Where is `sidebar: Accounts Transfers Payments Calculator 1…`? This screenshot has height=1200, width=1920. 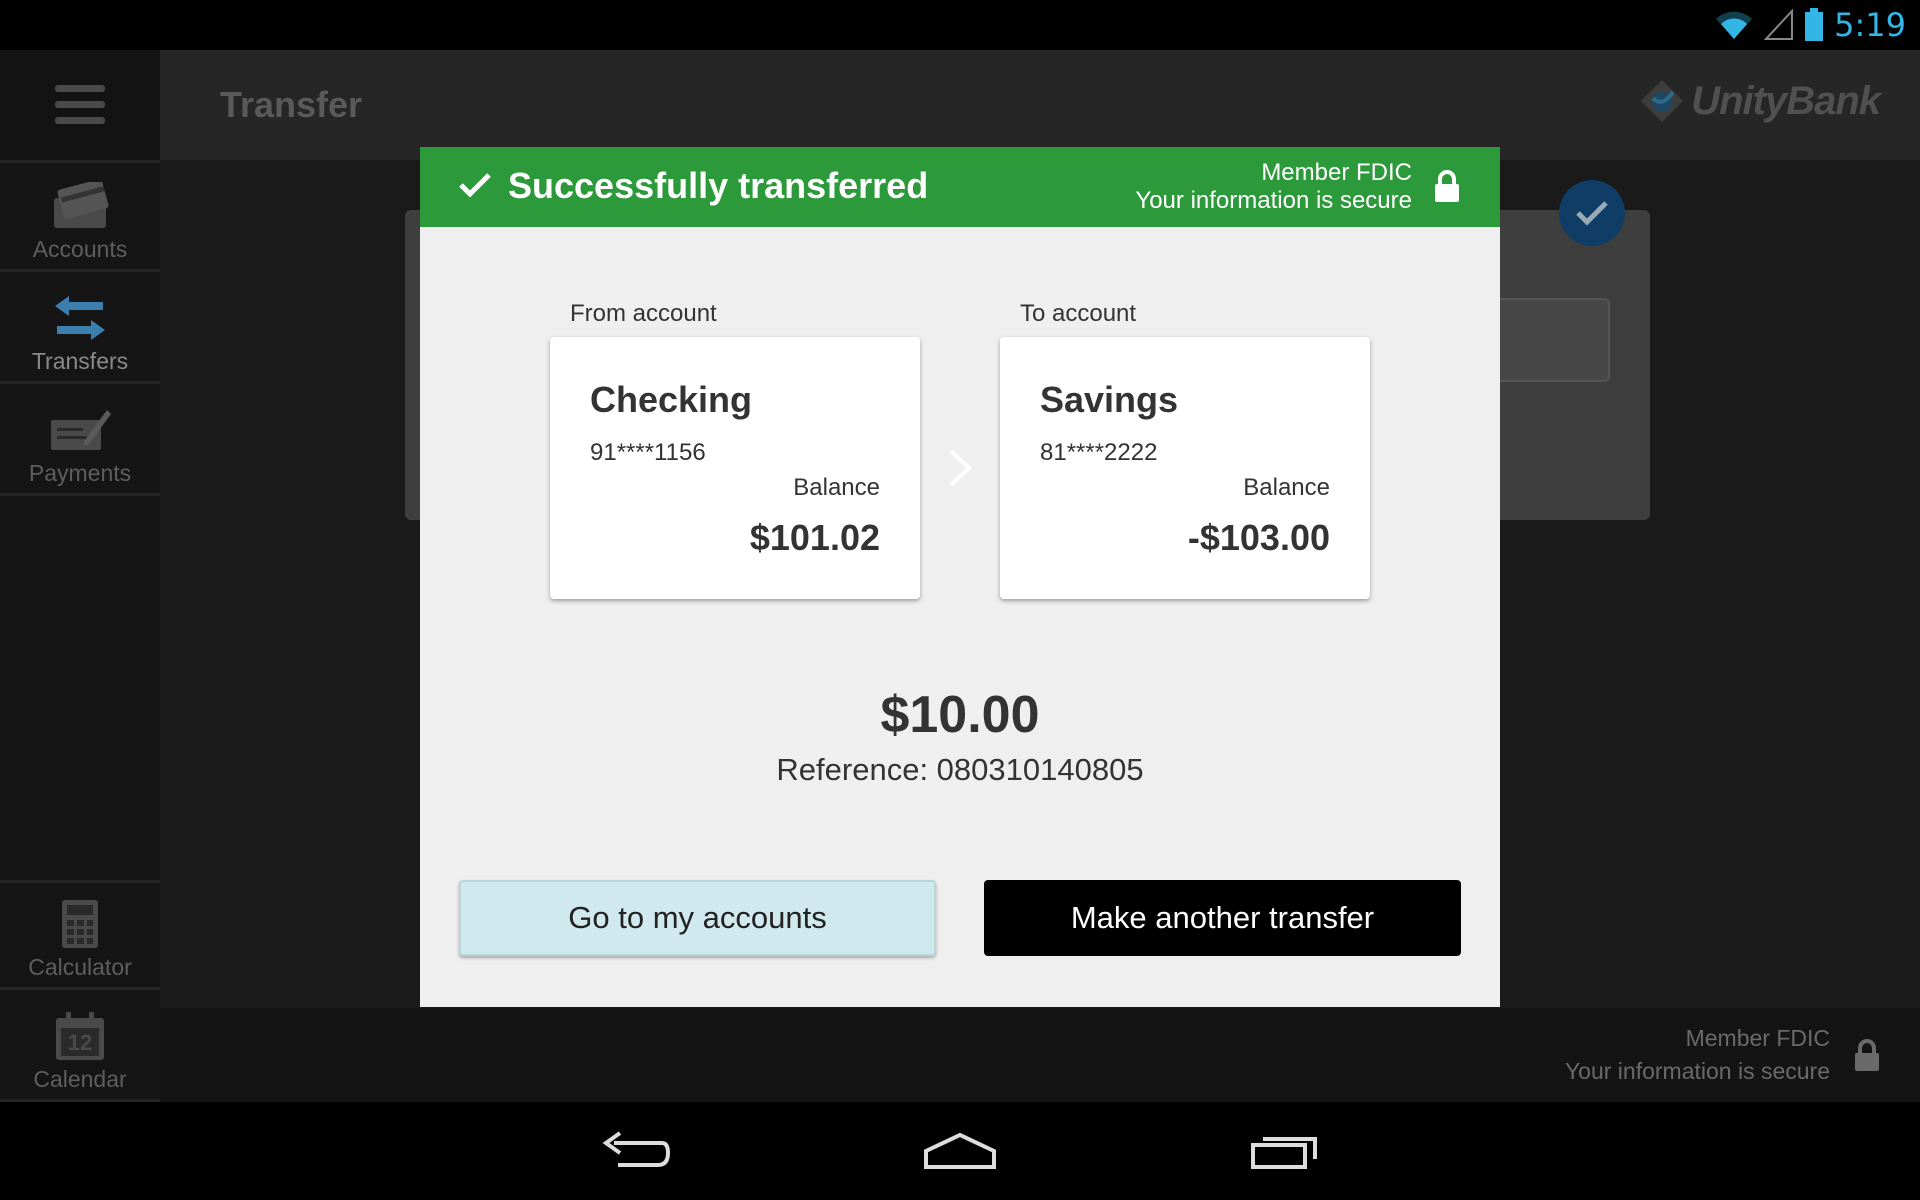 sidebar: Accounts Transfers Payments Calculator 1… is located at coordinates (80, 576).